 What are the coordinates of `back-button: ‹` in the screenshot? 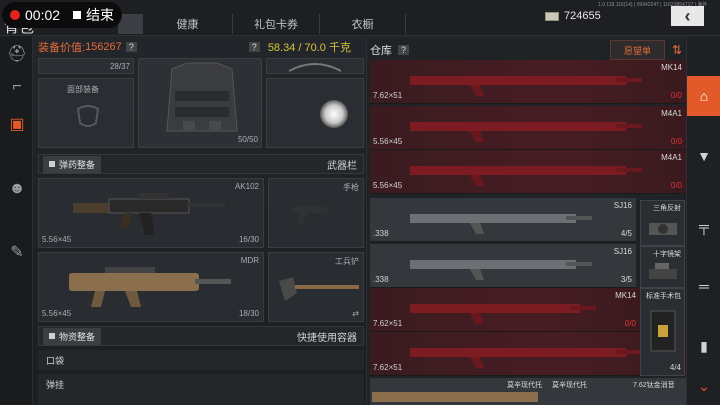 It's located at (687, 16).